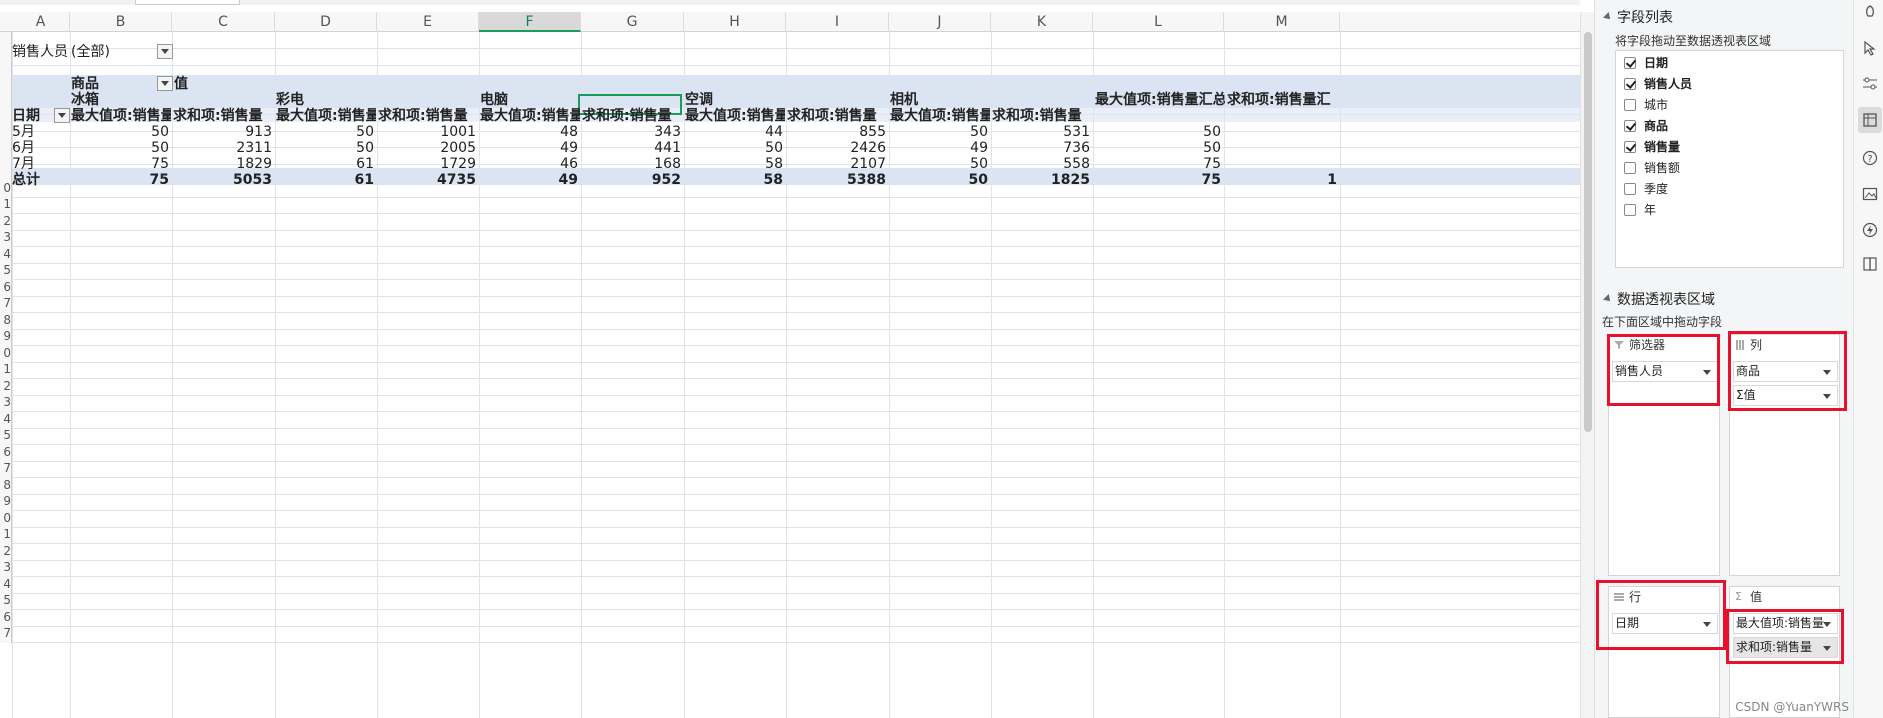 This screenshot has width=1883, height=718. I want to click on column-header-A: A, so click(41, 22).